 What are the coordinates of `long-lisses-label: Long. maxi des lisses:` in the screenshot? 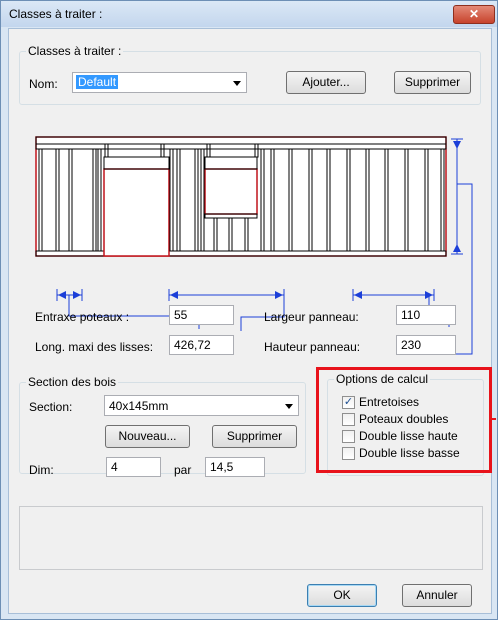 It's located at (94, 347).